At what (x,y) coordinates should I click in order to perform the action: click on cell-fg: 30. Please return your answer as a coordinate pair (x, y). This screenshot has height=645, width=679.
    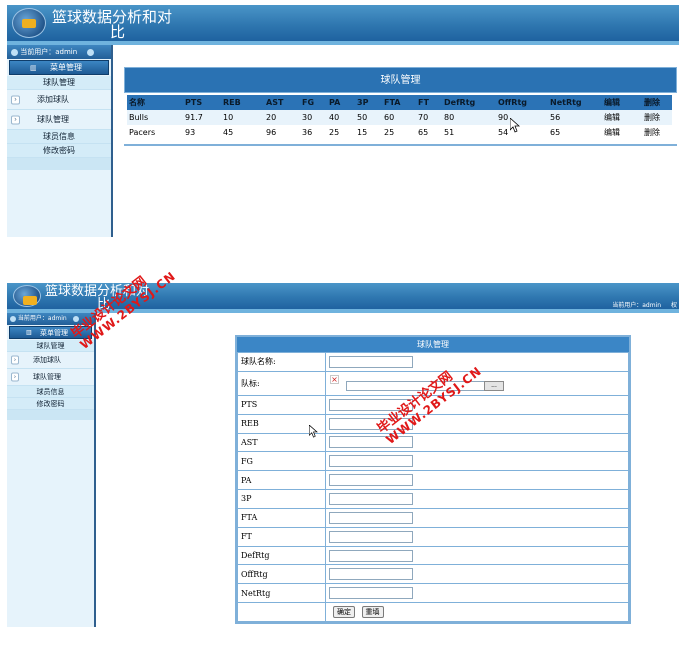
    Looking at the image, I should click on (313, 117).